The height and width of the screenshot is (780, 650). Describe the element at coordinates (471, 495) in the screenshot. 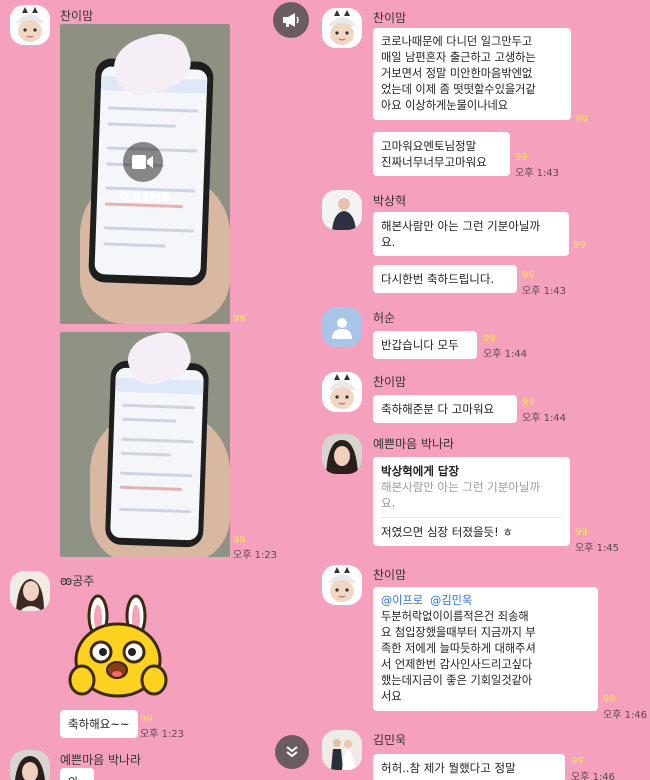

I see `reply-quote: 해본사람만 아는 그런 기분아닐까 요.` at that location.